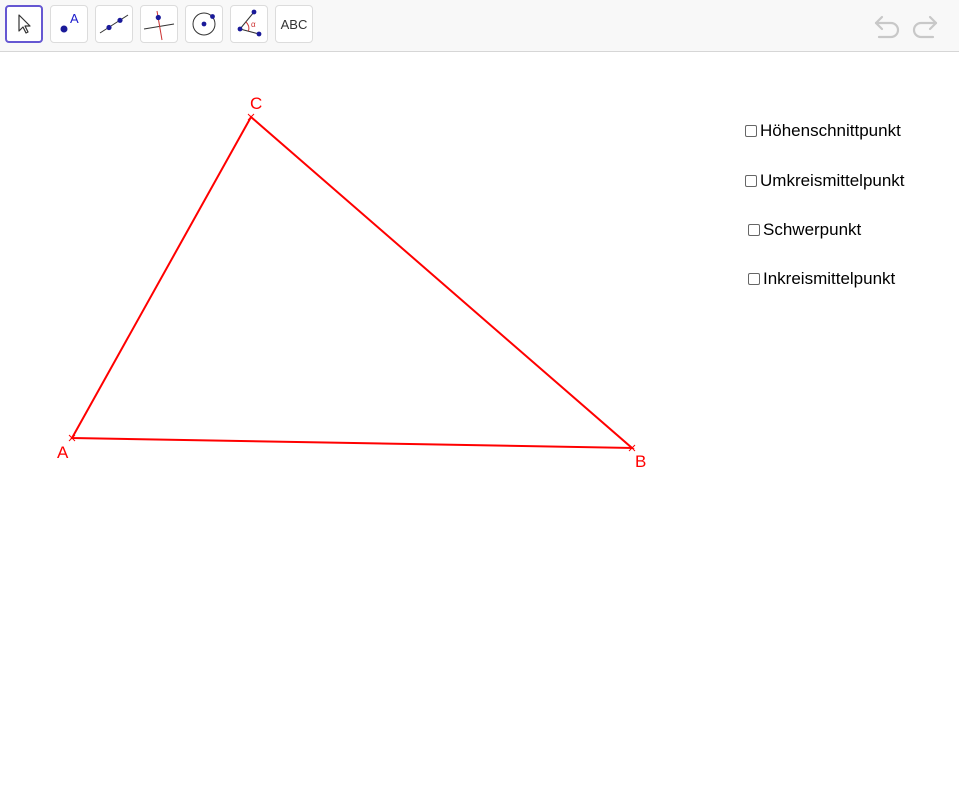  I want to click on text-tool-button: ABC, so click(294, 24).